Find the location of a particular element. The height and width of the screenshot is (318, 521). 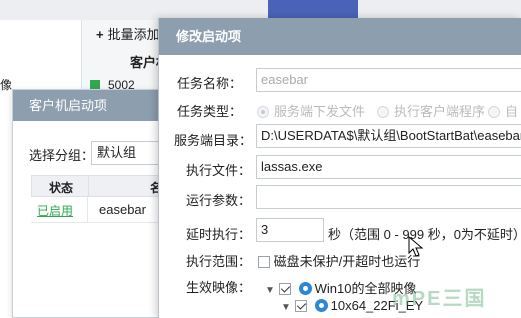

radio-server-dispatch: 服务端下发文件 is located at coordinates (311, 110).